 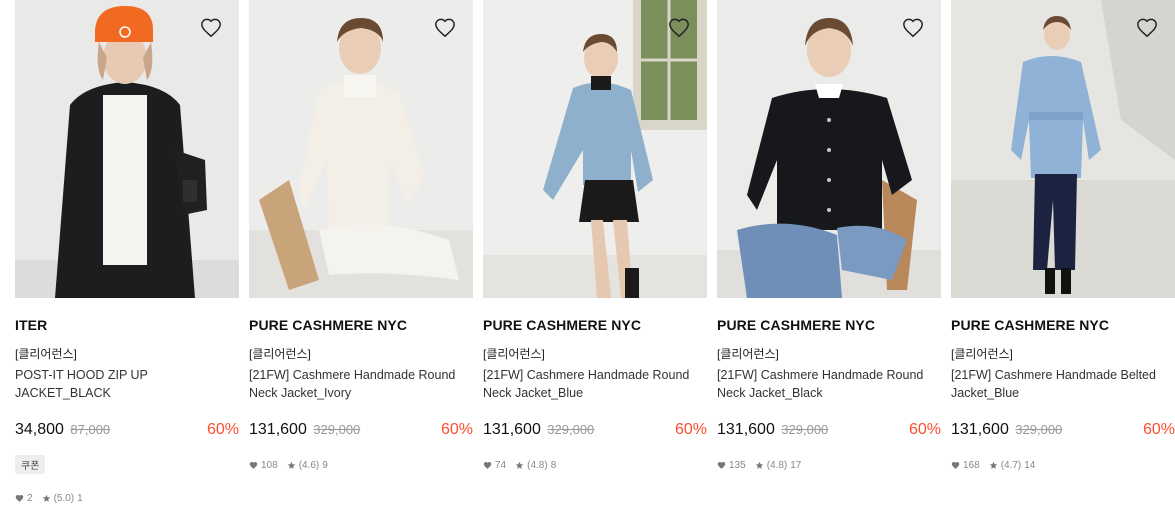 What do you see at coordinates (501, 465) in the screenshot?
I see `like-count: 74` at bounding box center [501, 465].